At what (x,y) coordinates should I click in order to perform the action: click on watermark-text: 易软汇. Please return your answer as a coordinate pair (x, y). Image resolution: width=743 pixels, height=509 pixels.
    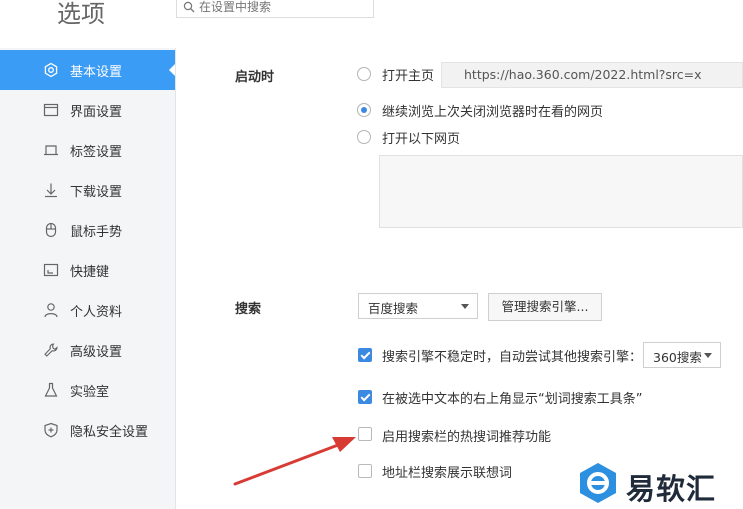
    Looking at the image, I should click on (671, 489).